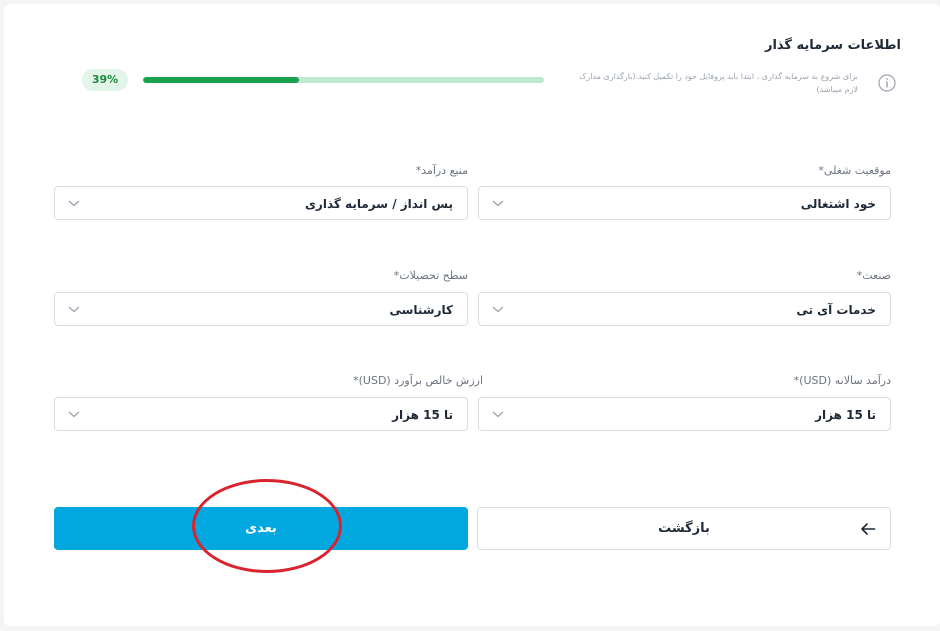  Describe the element at coordinates (842, 380) in the screenshot. I see `field-label-annual-income: درآمد سالانه (USD)*` at that location.